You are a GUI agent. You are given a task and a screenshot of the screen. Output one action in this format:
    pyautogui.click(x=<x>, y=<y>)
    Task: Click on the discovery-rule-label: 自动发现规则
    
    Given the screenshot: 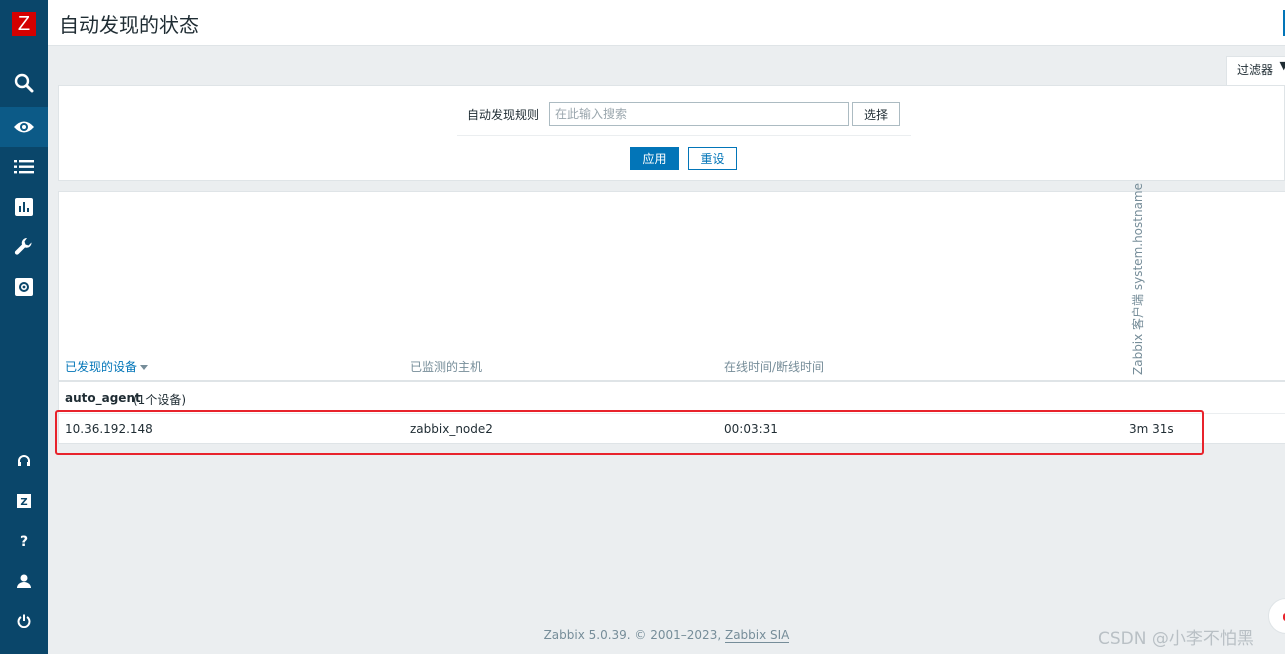 What is the action you would take?
    pyautogui.click(x=503, y=115)
    